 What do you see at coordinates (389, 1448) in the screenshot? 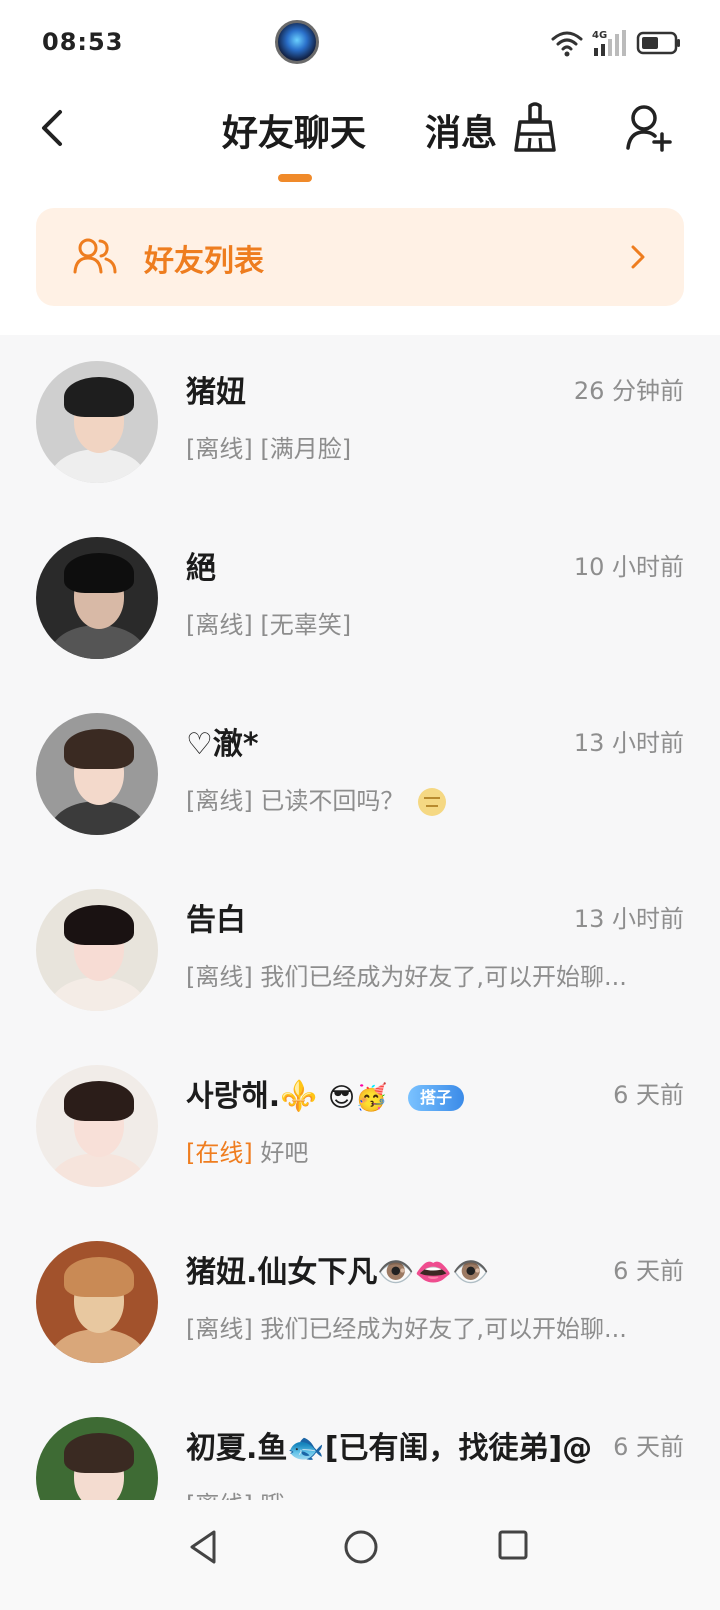
I see `conversation-name: 初夏.鱼🐟[已有闺，找徒弟]@` at bounding box center [389, 1448].